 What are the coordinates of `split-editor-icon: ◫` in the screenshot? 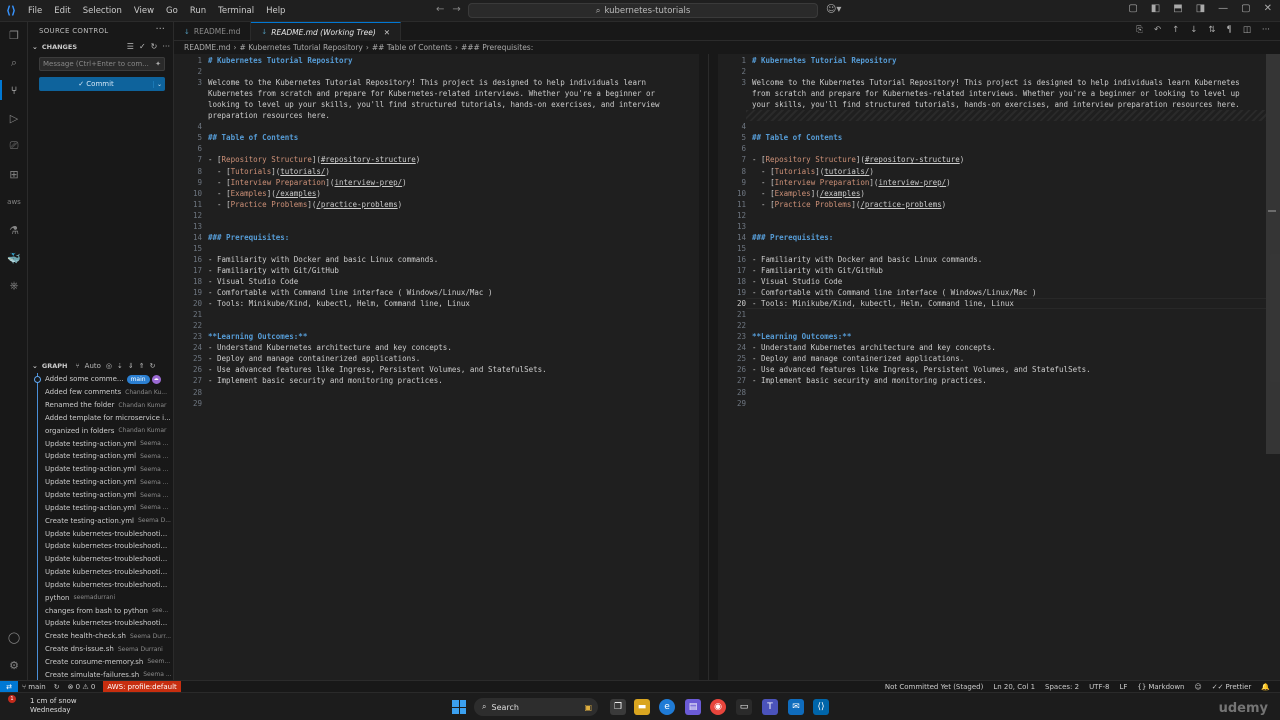 It's located at (1247, 30).